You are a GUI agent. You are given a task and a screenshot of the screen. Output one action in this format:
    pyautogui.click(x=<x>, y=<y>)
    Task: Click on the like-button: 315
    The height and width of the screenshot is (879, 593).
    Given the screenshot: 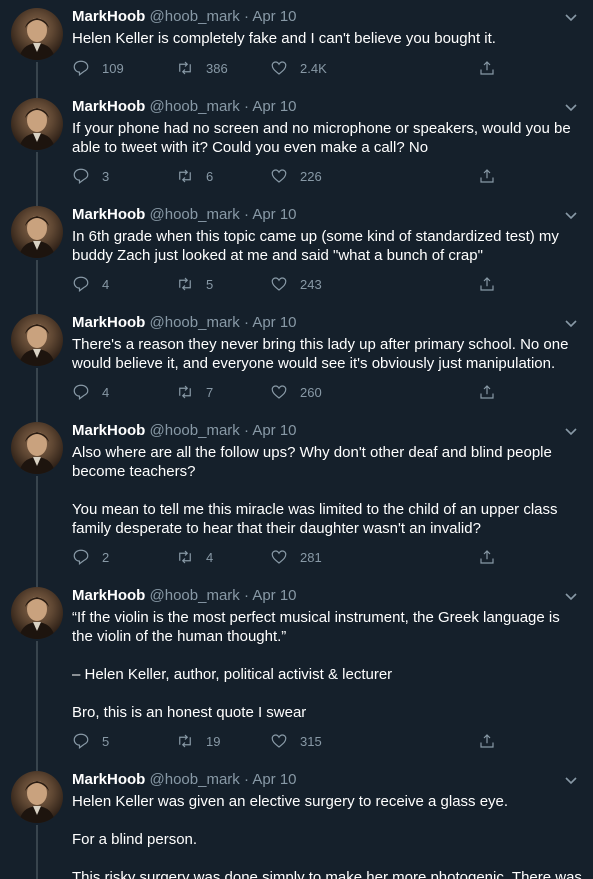 What is the action you would take?
    pyautogui.click(x=296, y=741)
    